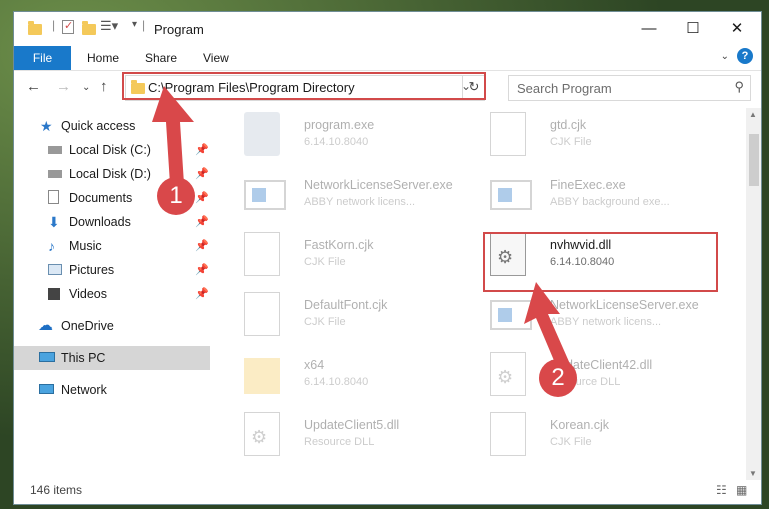 The image size is (769, 509). What do you see at coordinates (42, 58) in the screenshot?
I see `tab-file: File` at bounding box center [42, 58].